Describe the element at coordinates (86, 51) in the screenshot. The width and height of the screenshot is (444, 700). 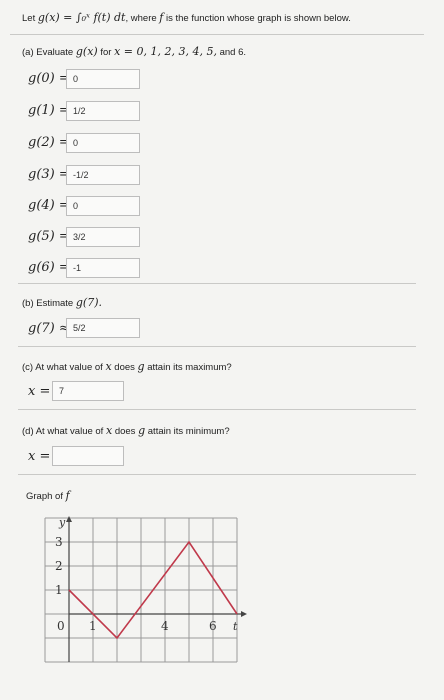
I see `part-a-expr: g(x)` at that location.